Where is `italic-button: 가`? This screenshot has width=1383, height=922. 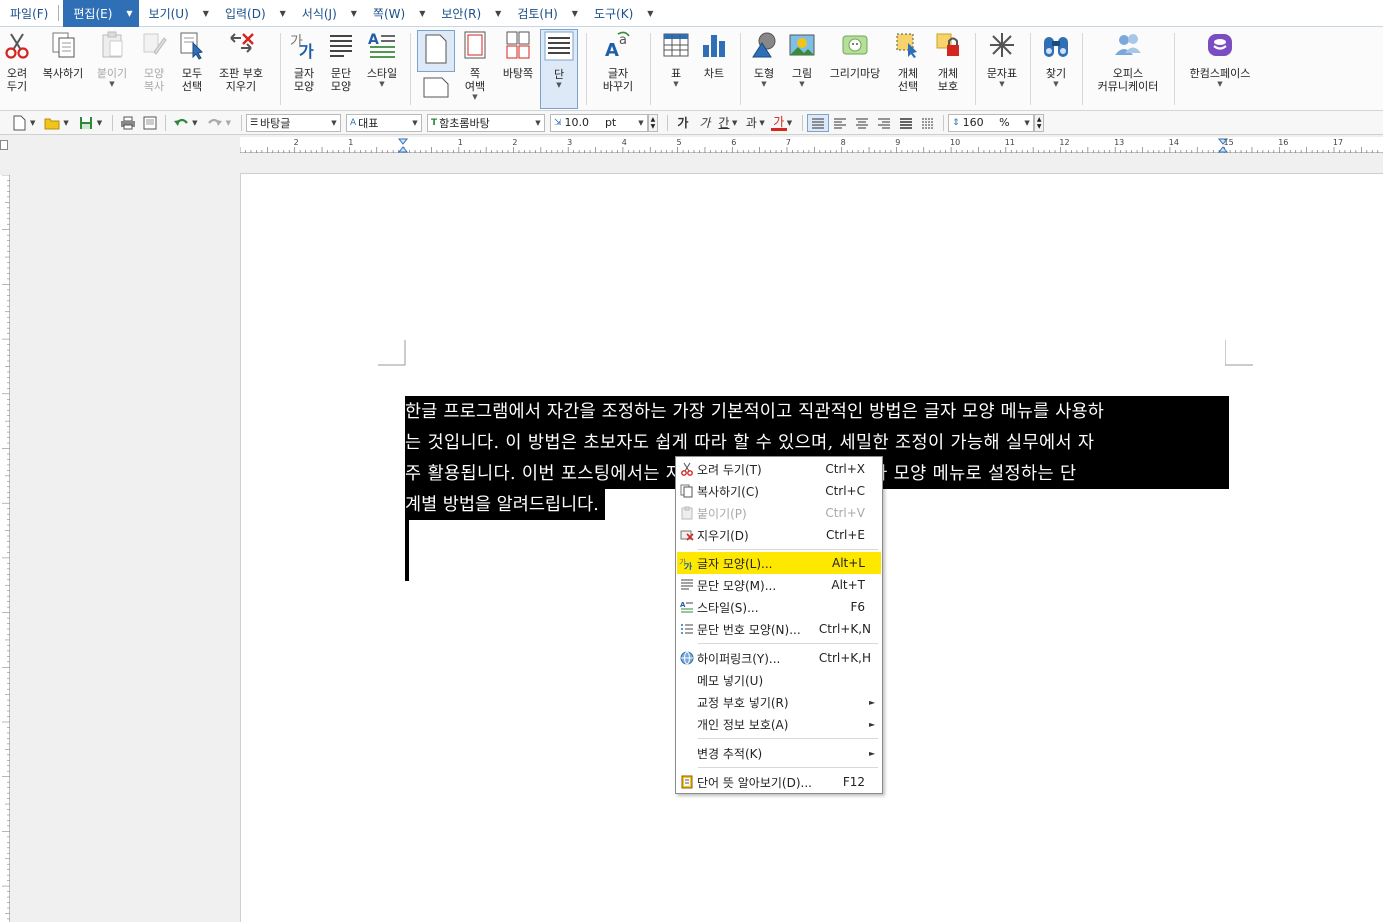
italic-button: 가 is located at coordinates (705, 123).